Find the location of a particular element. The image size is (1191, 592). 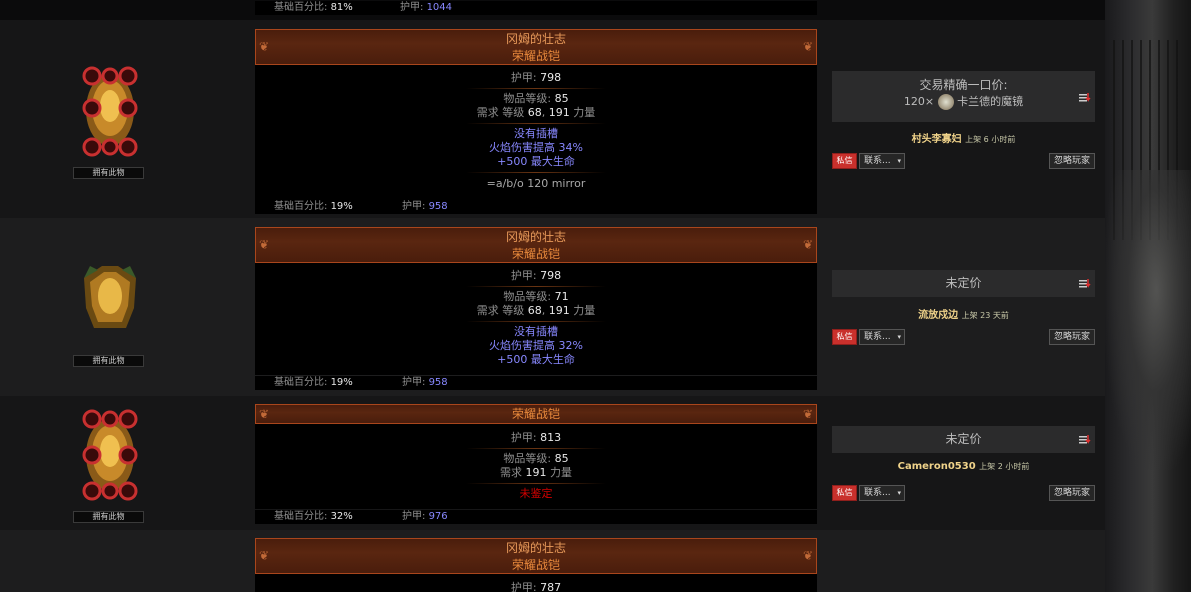

item-header: ❦ 荣耀战铠 ❦ is located at coordinates (536, 414).